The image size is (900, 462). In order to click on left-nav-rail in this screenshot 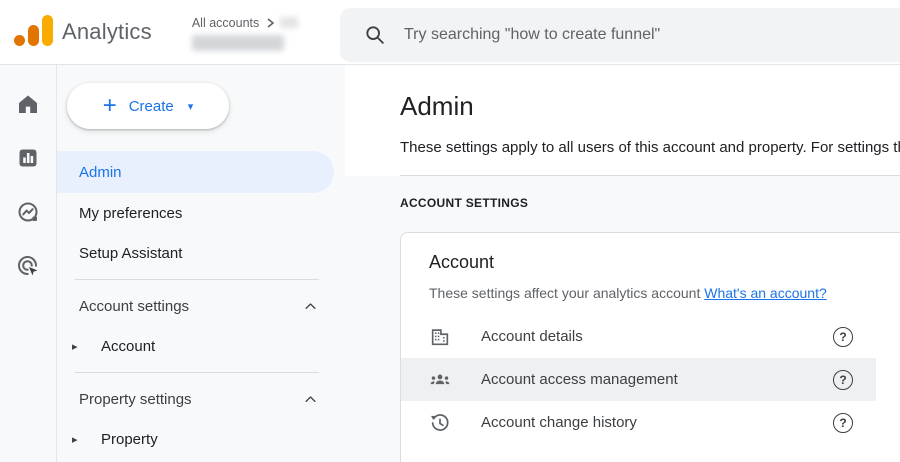, I will do `click(28, 263)`.